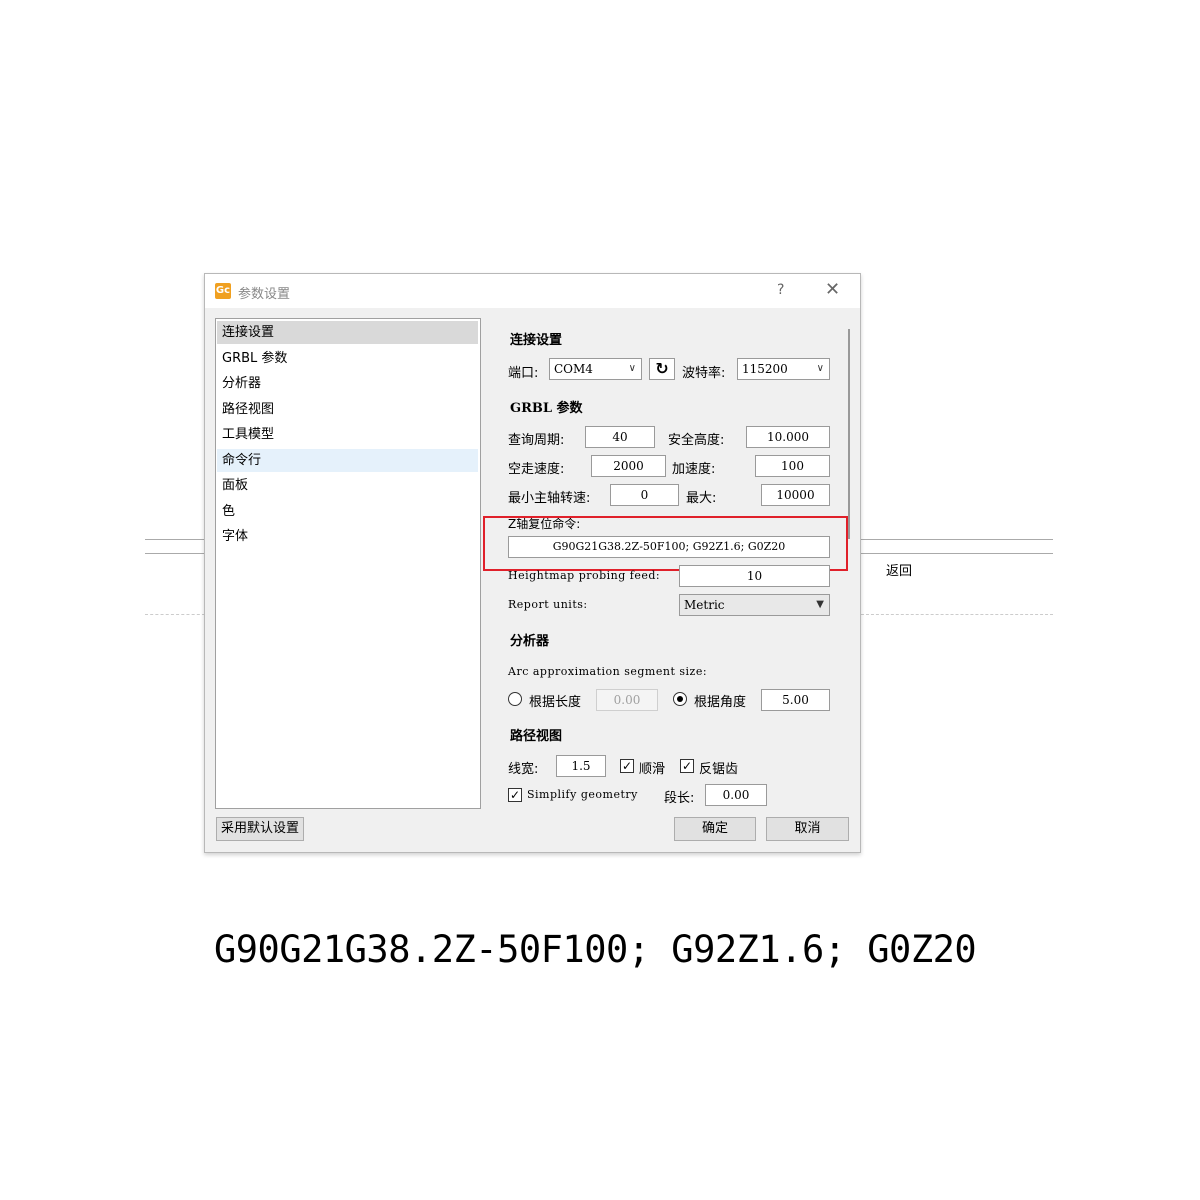 This screenshot has width=1200, height=1200. Describe the element at coordinates (849, 434) in the screenshot. I see `panel-scrollbar` at that location.